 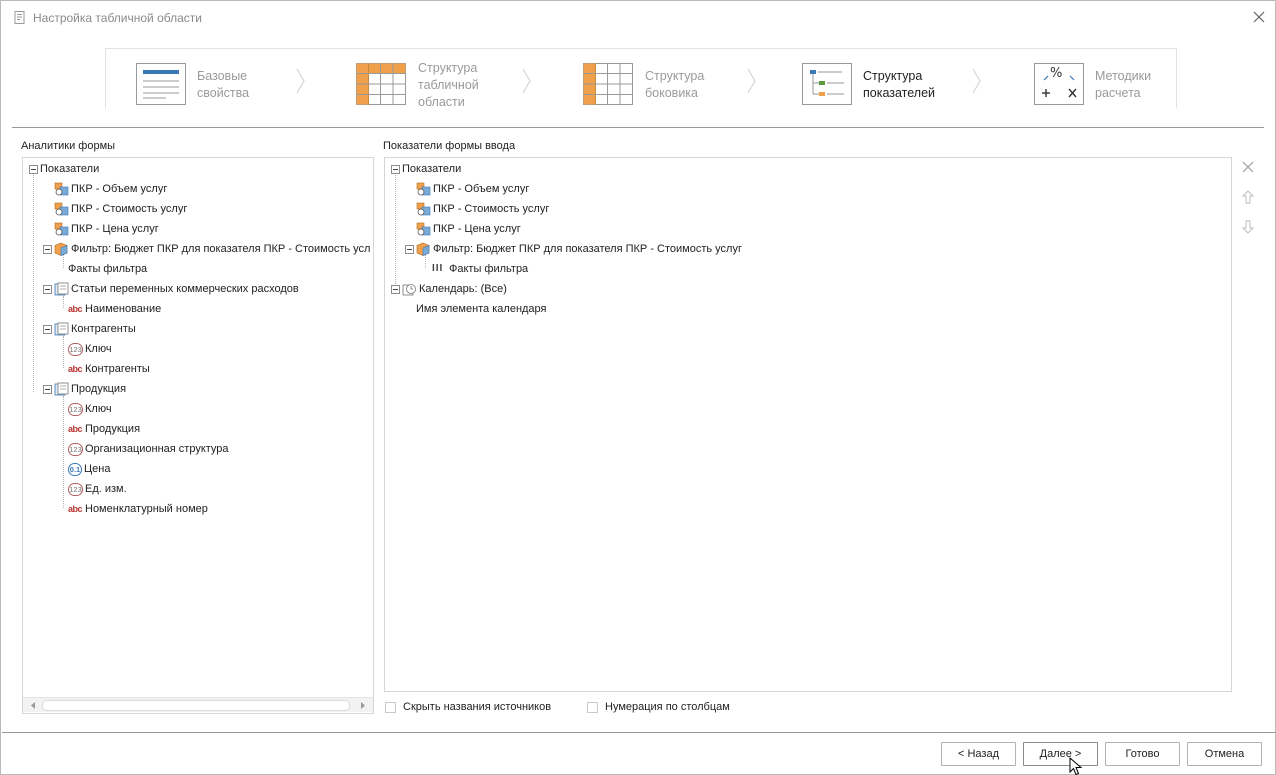 What do you see at coordinates (477, 707) in the screenshot?
I see `checkbox-label: Скрыть названия источников` at bounding box center [477, 707].